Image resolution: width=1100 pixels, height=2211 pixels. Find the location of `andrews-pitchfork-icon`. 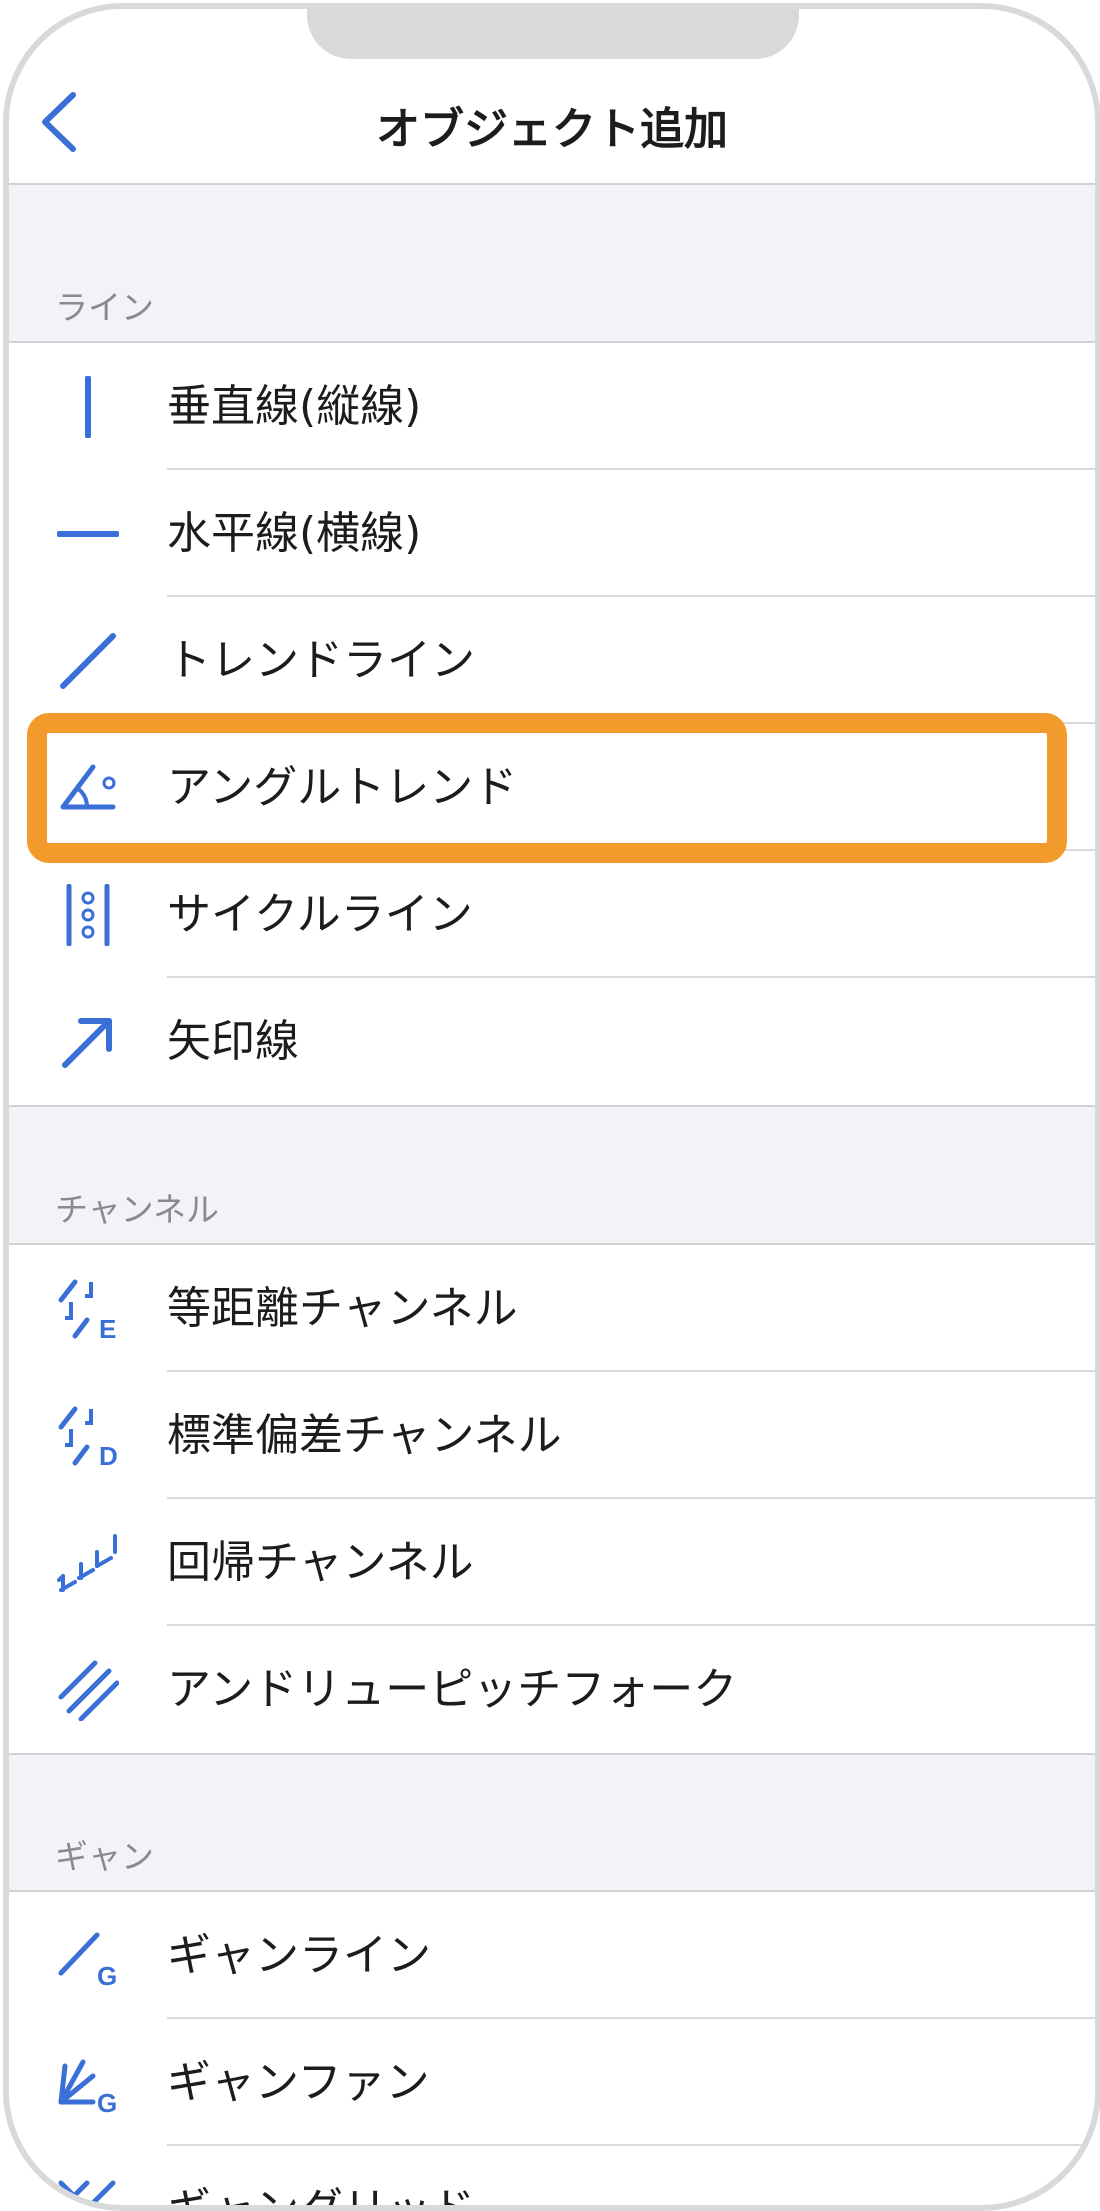

andrews-pitchfork-icon is located at coordinates (88, 1690).